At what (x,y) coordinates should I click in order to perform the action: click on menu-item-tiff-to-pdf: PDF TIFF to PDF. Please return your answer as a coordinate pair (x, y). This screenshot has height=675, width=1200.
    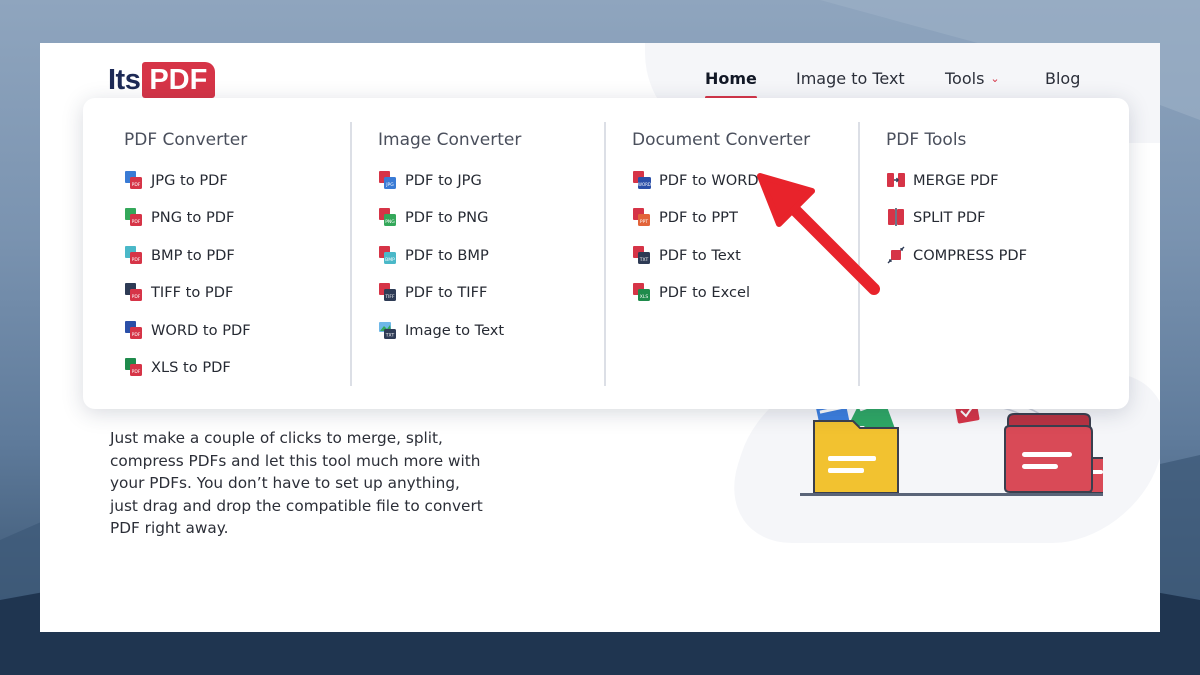
    Looking at the image, I should click on (178, 292).